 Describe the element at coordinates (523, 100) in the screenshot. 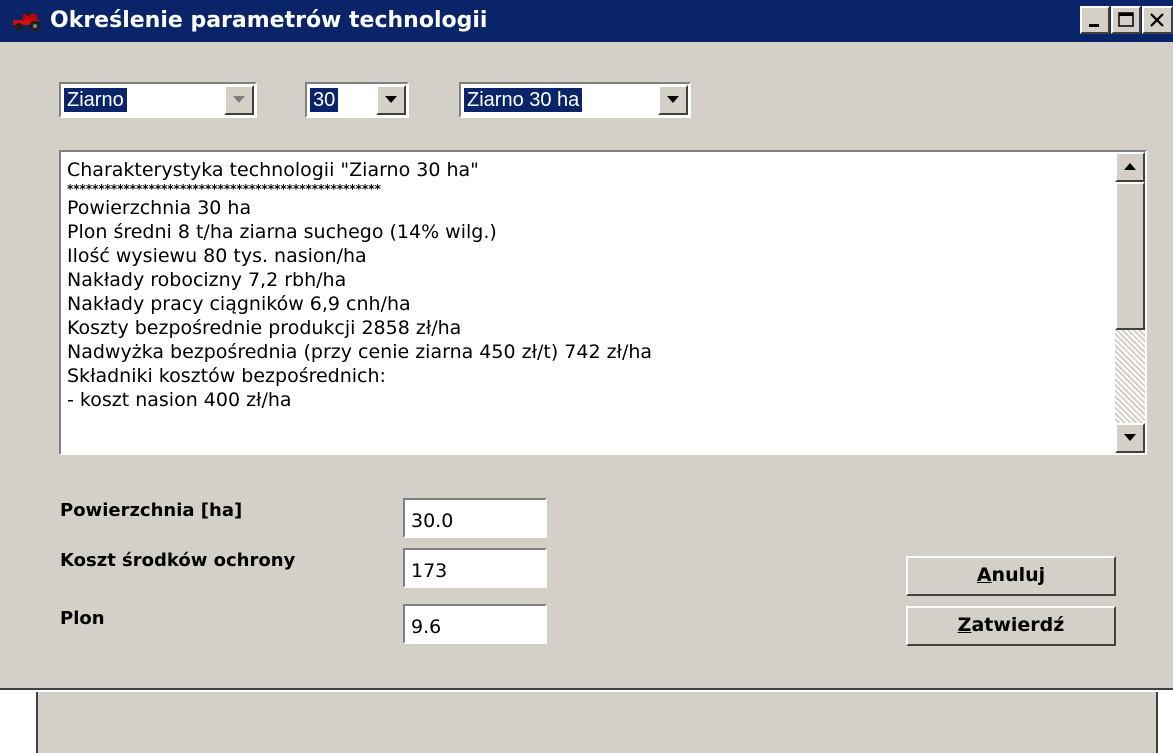

I see `technology-select-value: Ziarno 30 ha` at that location.